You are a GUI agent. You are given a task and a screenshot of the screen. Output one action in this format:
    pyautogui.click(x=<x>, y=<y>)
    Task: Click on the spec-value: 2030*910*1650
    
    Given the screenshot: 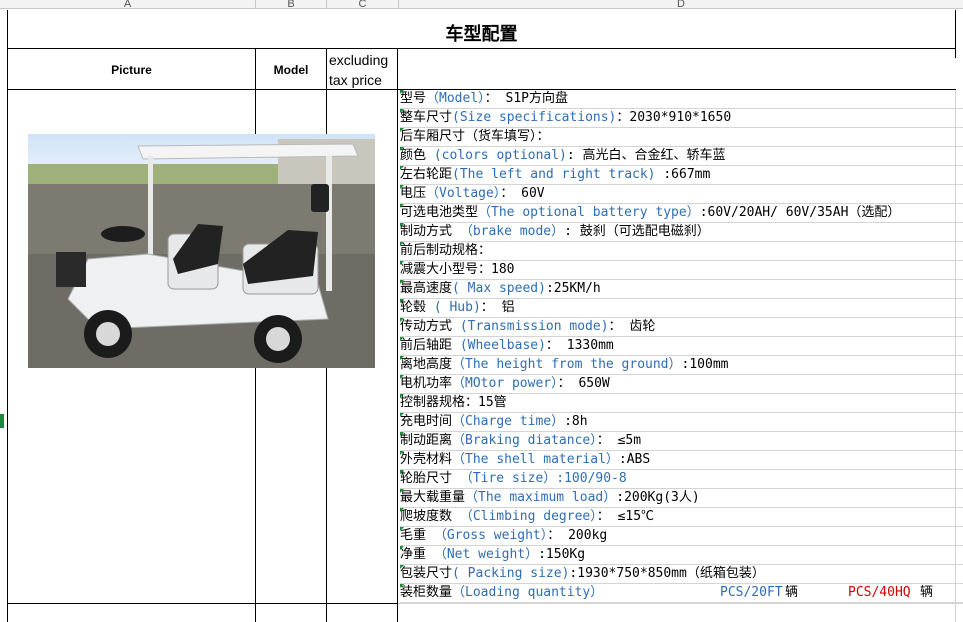 What is the action you would take?
    pyautogui.click(x=680, y=117)
    